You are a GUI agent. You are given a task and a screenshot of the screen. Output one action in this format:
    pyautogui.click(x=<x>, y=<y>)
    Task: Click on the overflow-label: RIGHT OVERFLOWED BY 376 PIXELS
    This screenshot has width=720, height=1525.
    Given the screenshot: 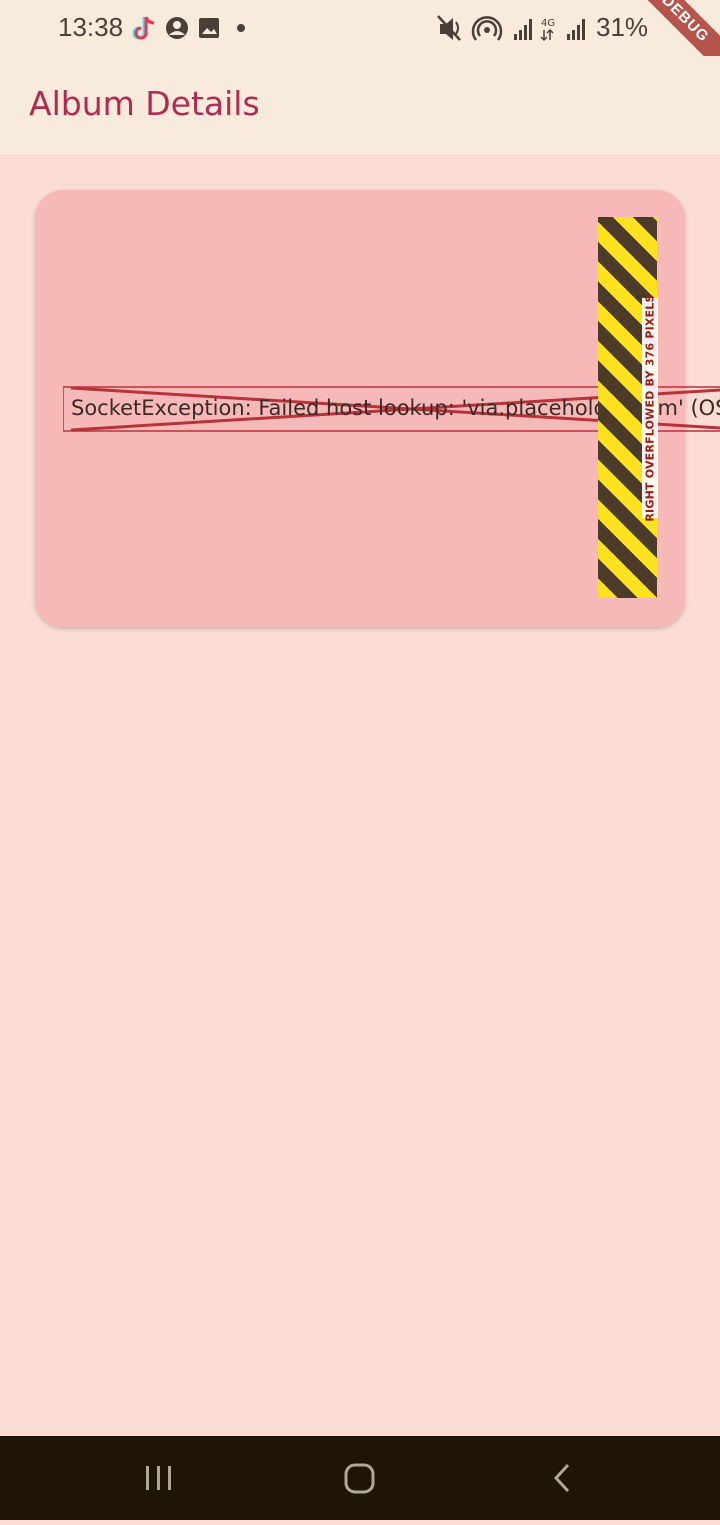 What is the action you would take?
    pyautogui.click(x=650, y=408)
    